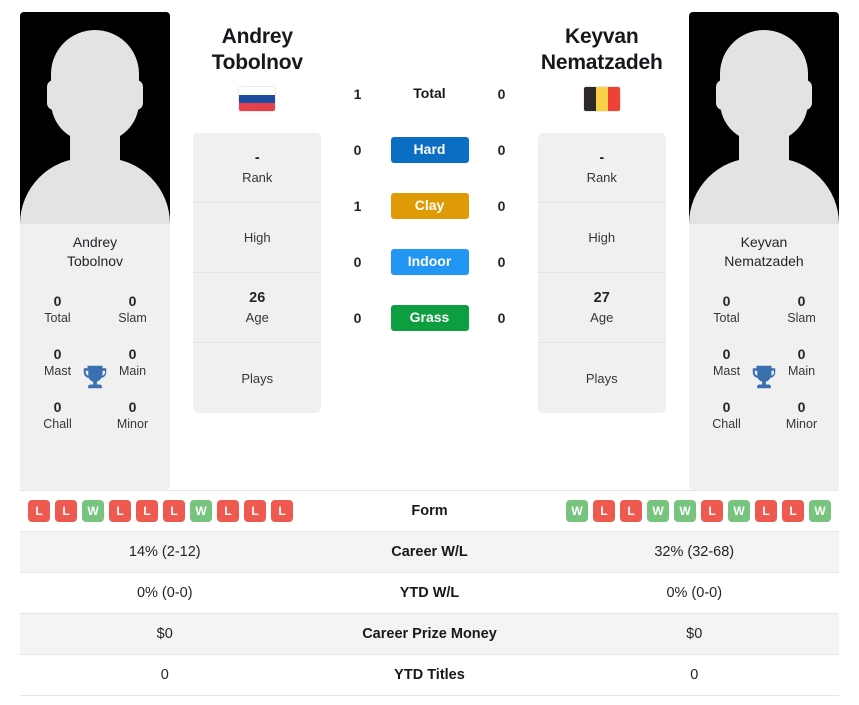 Image resolution: width=859 pixels, height=705 pixels. I want to click on right-ytd-wl: 0% (0-0), so click(694, 593).